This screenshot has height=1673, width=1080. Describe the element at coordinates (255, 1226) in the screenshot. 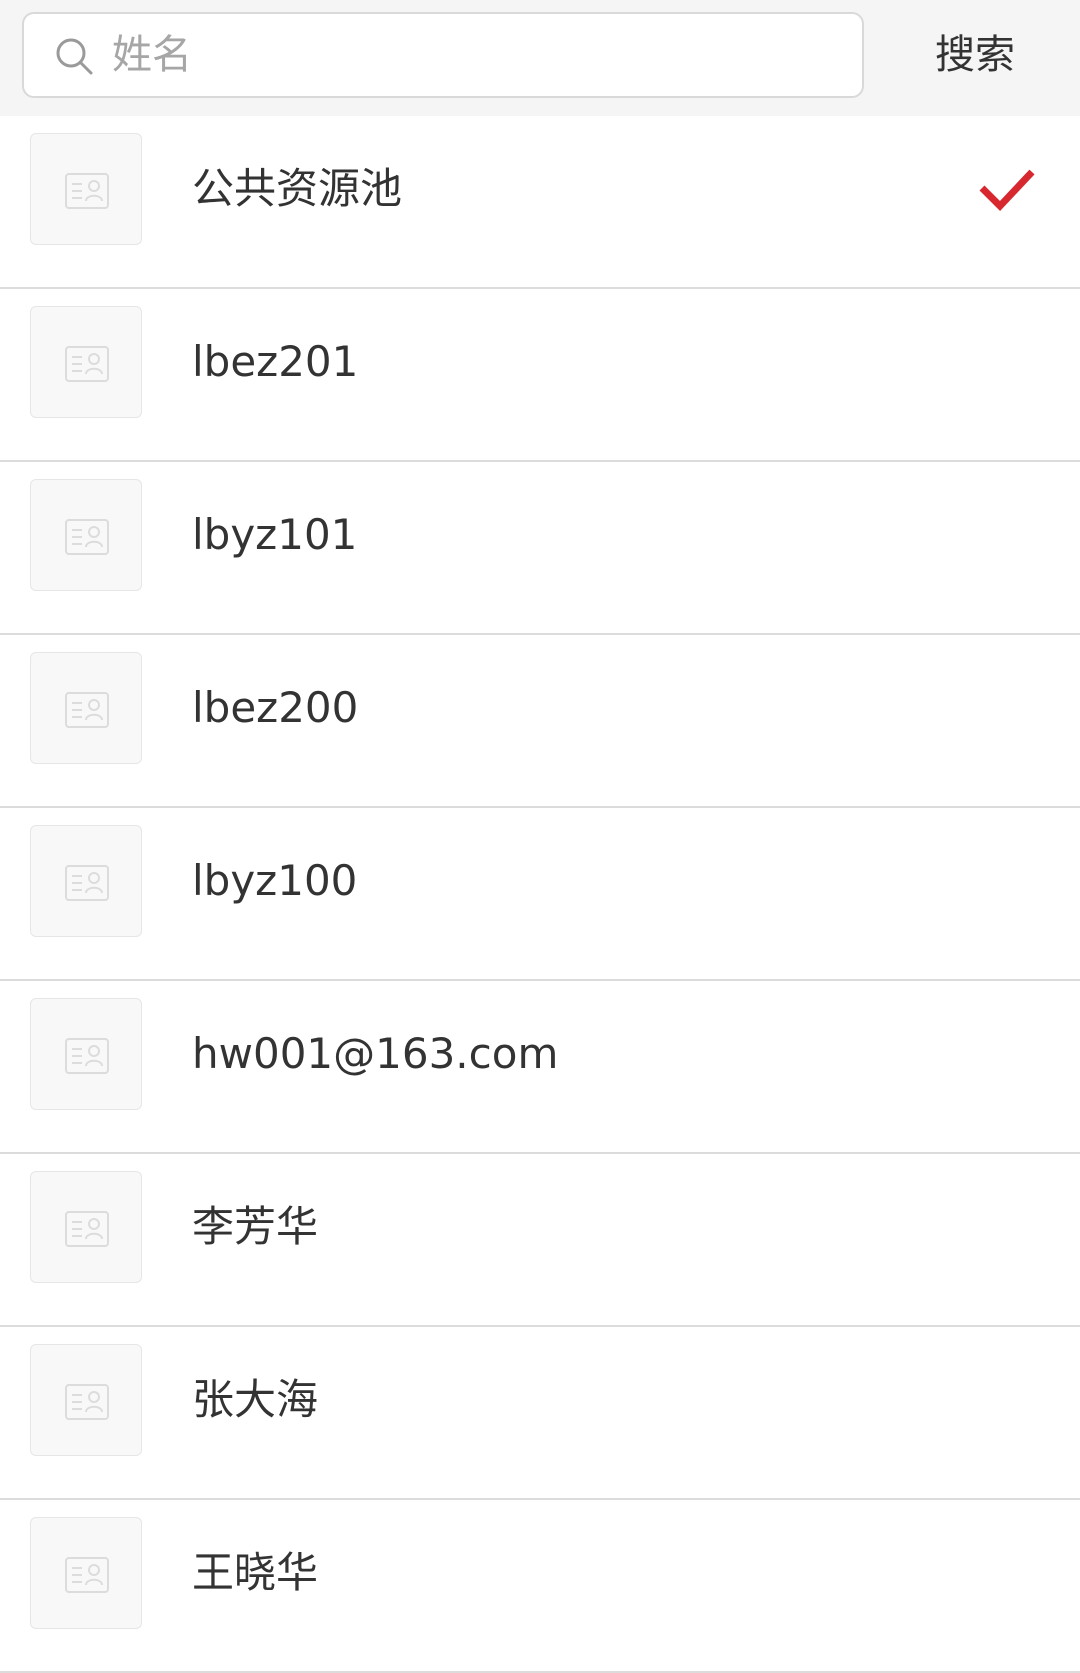

I see `list-item-name: 李芳华` at that location.